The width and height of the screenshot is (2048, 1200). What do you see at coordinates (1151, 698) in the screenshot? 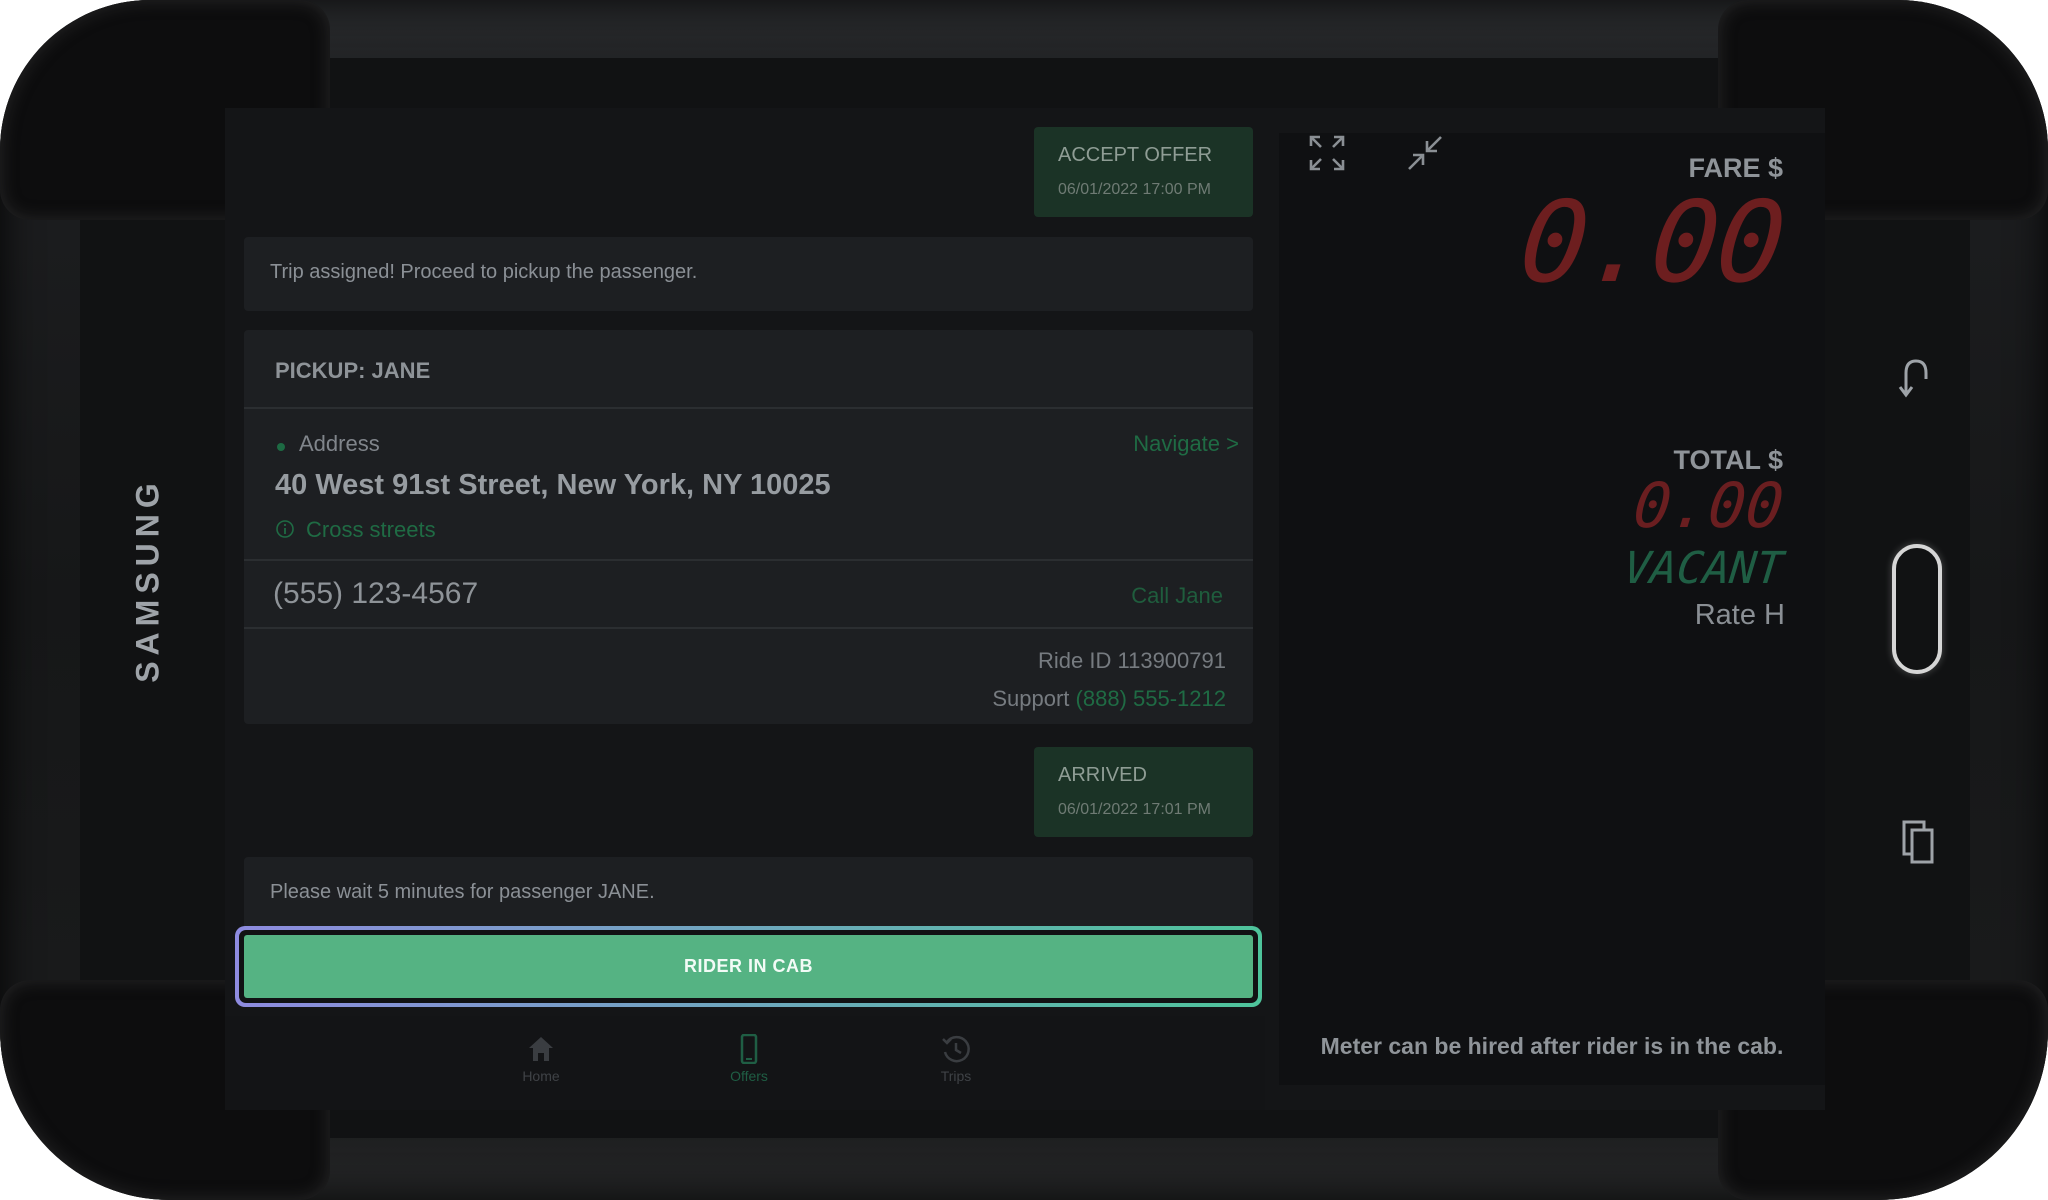
I see `support-phone-link: (888) 555-1212` at bounding box center [1151, 698].